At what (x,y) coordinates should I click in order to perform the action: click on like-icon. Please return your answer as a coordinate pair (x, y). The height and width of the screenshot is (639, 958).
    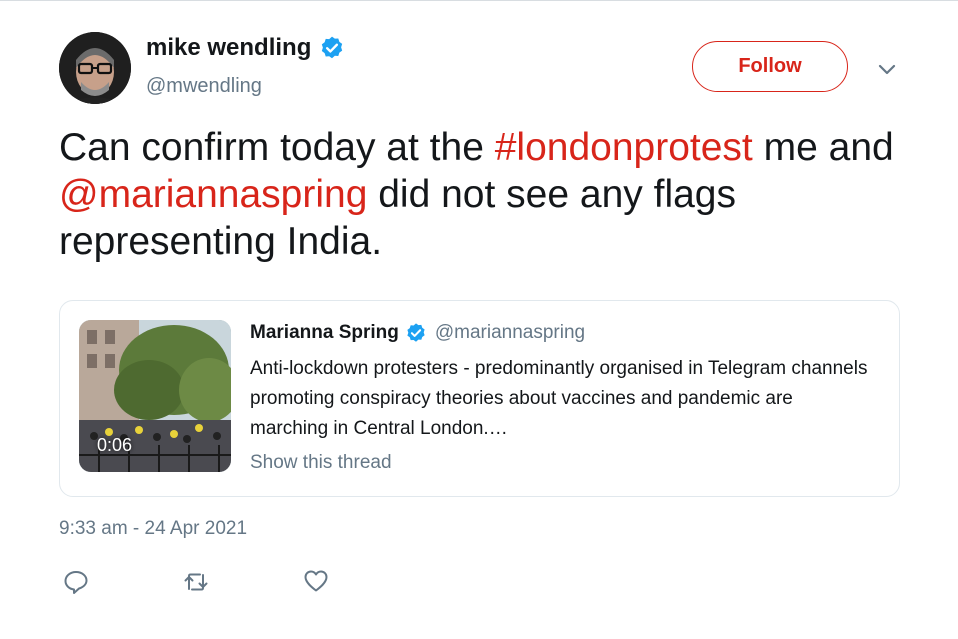
    Looking at the image, I should click on (316, 581).